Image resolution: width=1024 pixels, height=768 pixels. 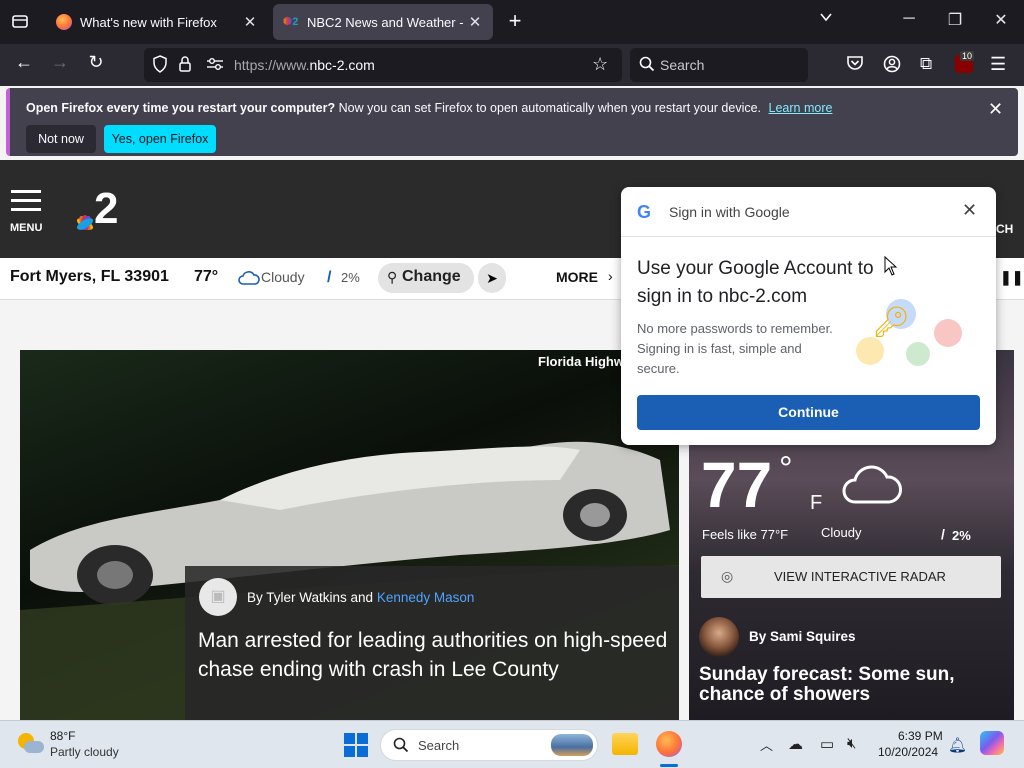 What do you see at coordinates (60, 62) in the screenshot?
I see `forward-icon: →` at bounding box center [60, 62].